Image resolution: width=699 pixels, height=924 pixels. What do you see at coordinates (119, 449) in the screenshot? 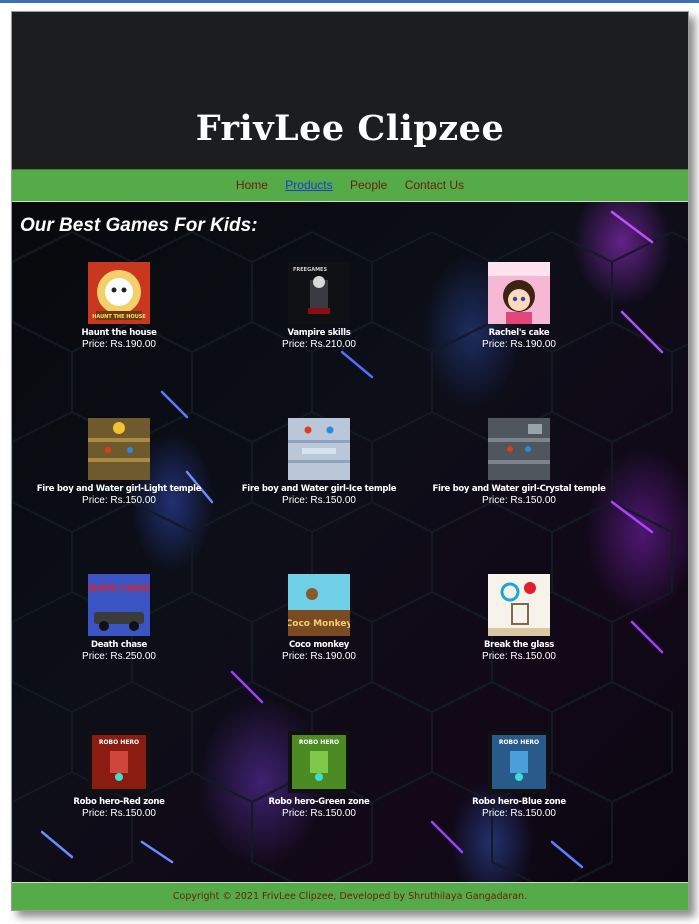
I see `fireboy-light-temple-thumbnail` at bounding box center [119, 449].